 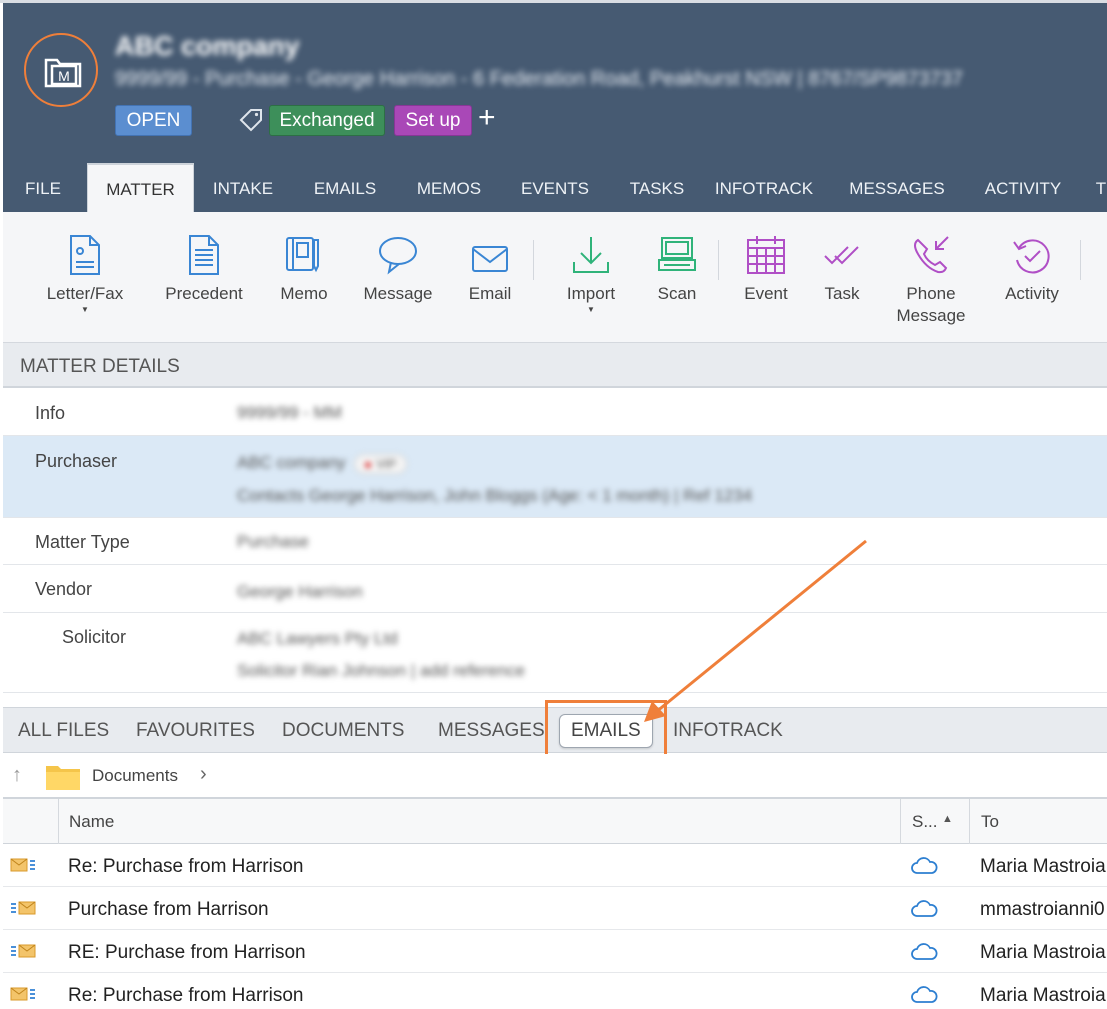 What do you see at coordinates (195, 731) in the screenshot?
I see `file-tab-favourites: FAVOURITES` at bounding box center [195, 731].